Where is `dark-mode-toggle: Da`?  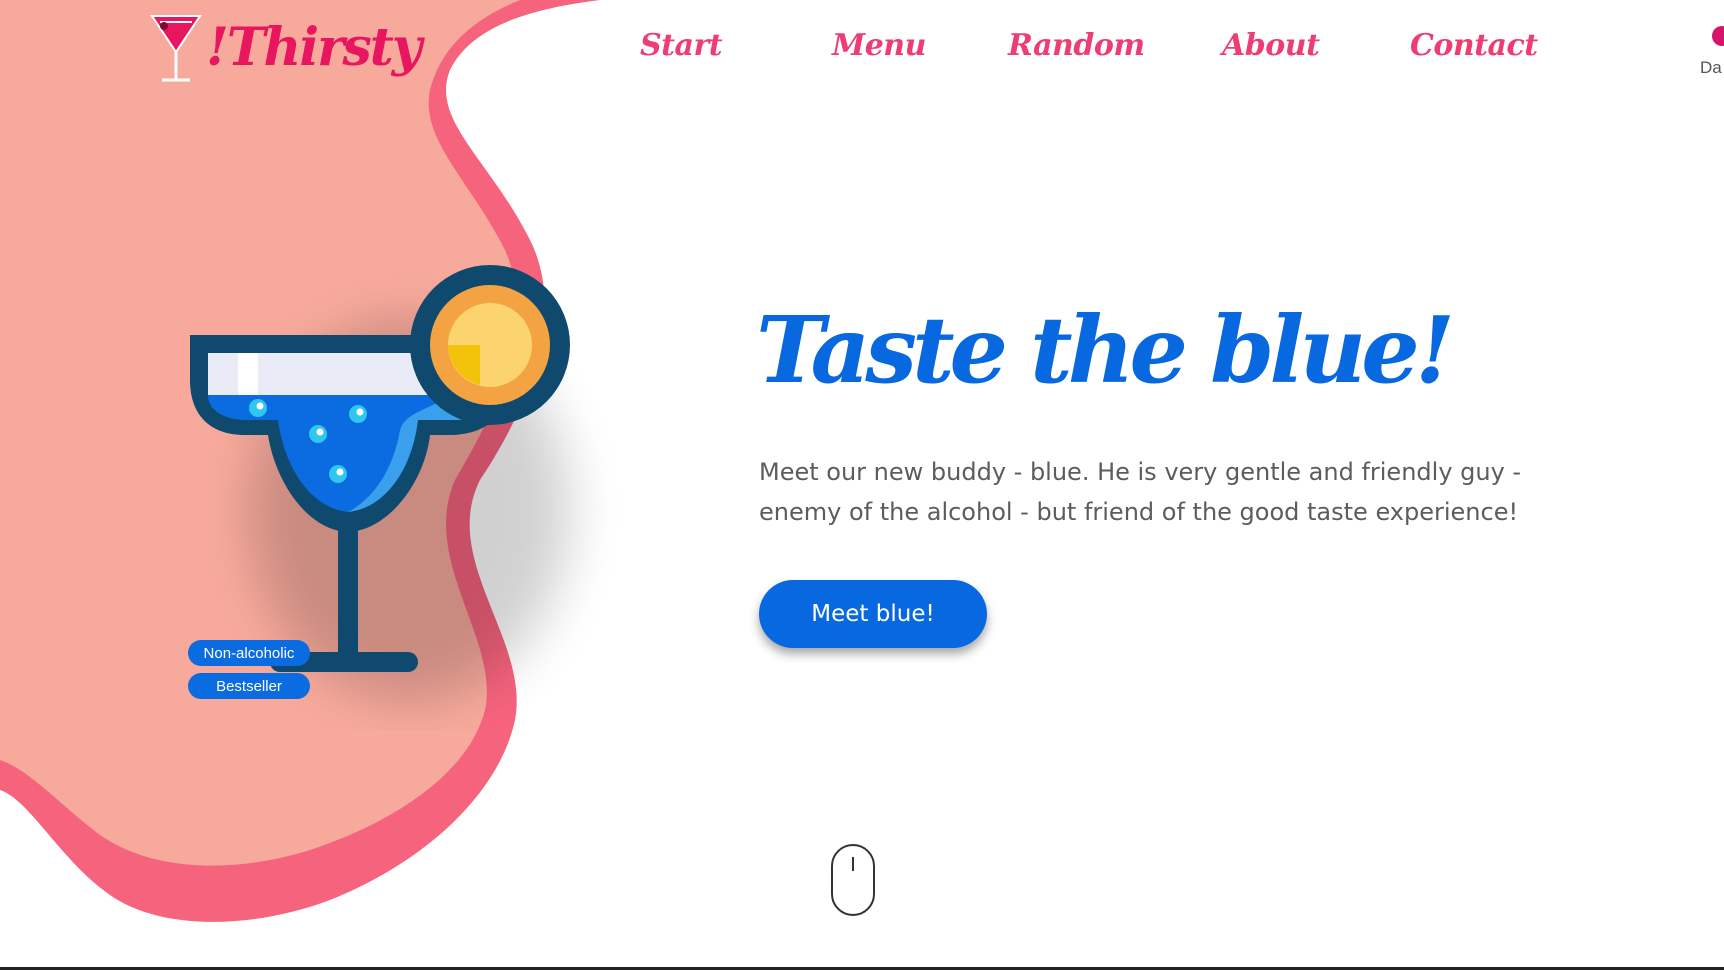 dark-mode-toggle: Da is located at coordinates (1712, 52).